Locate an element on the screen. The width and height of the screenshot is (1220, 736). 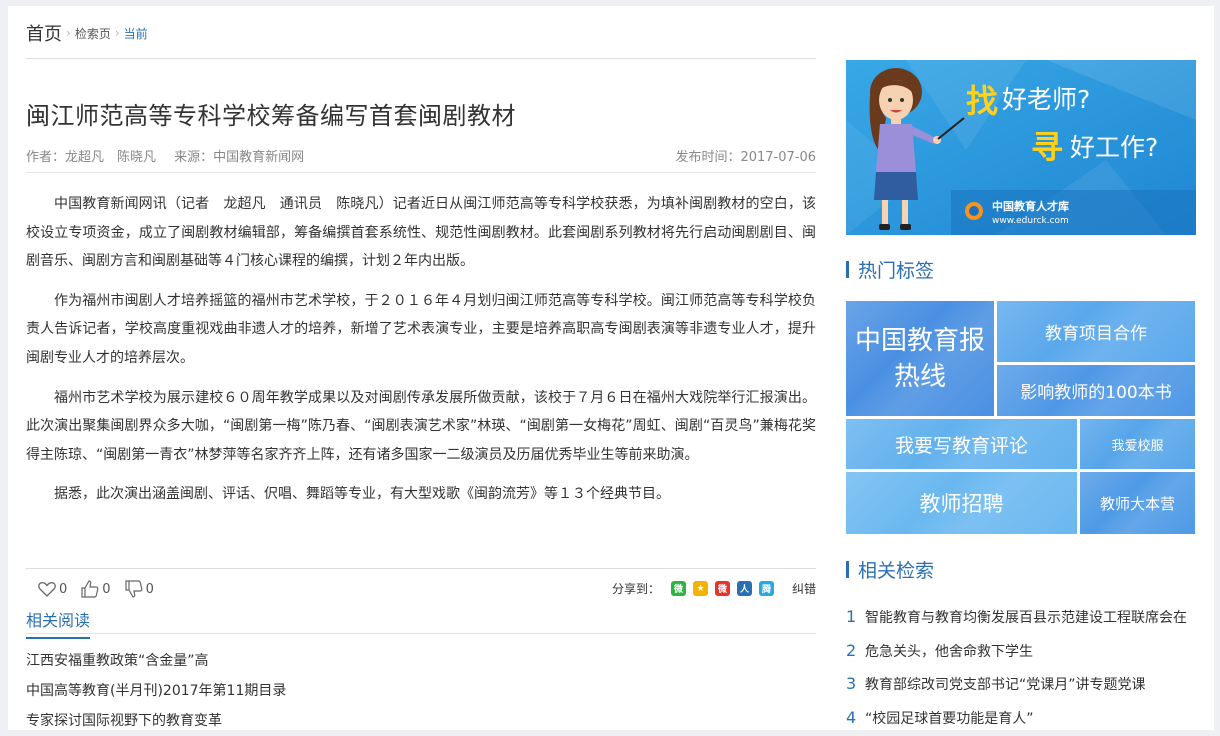
related-search-heading: 相关检索 is located at coordinates (890, 569).